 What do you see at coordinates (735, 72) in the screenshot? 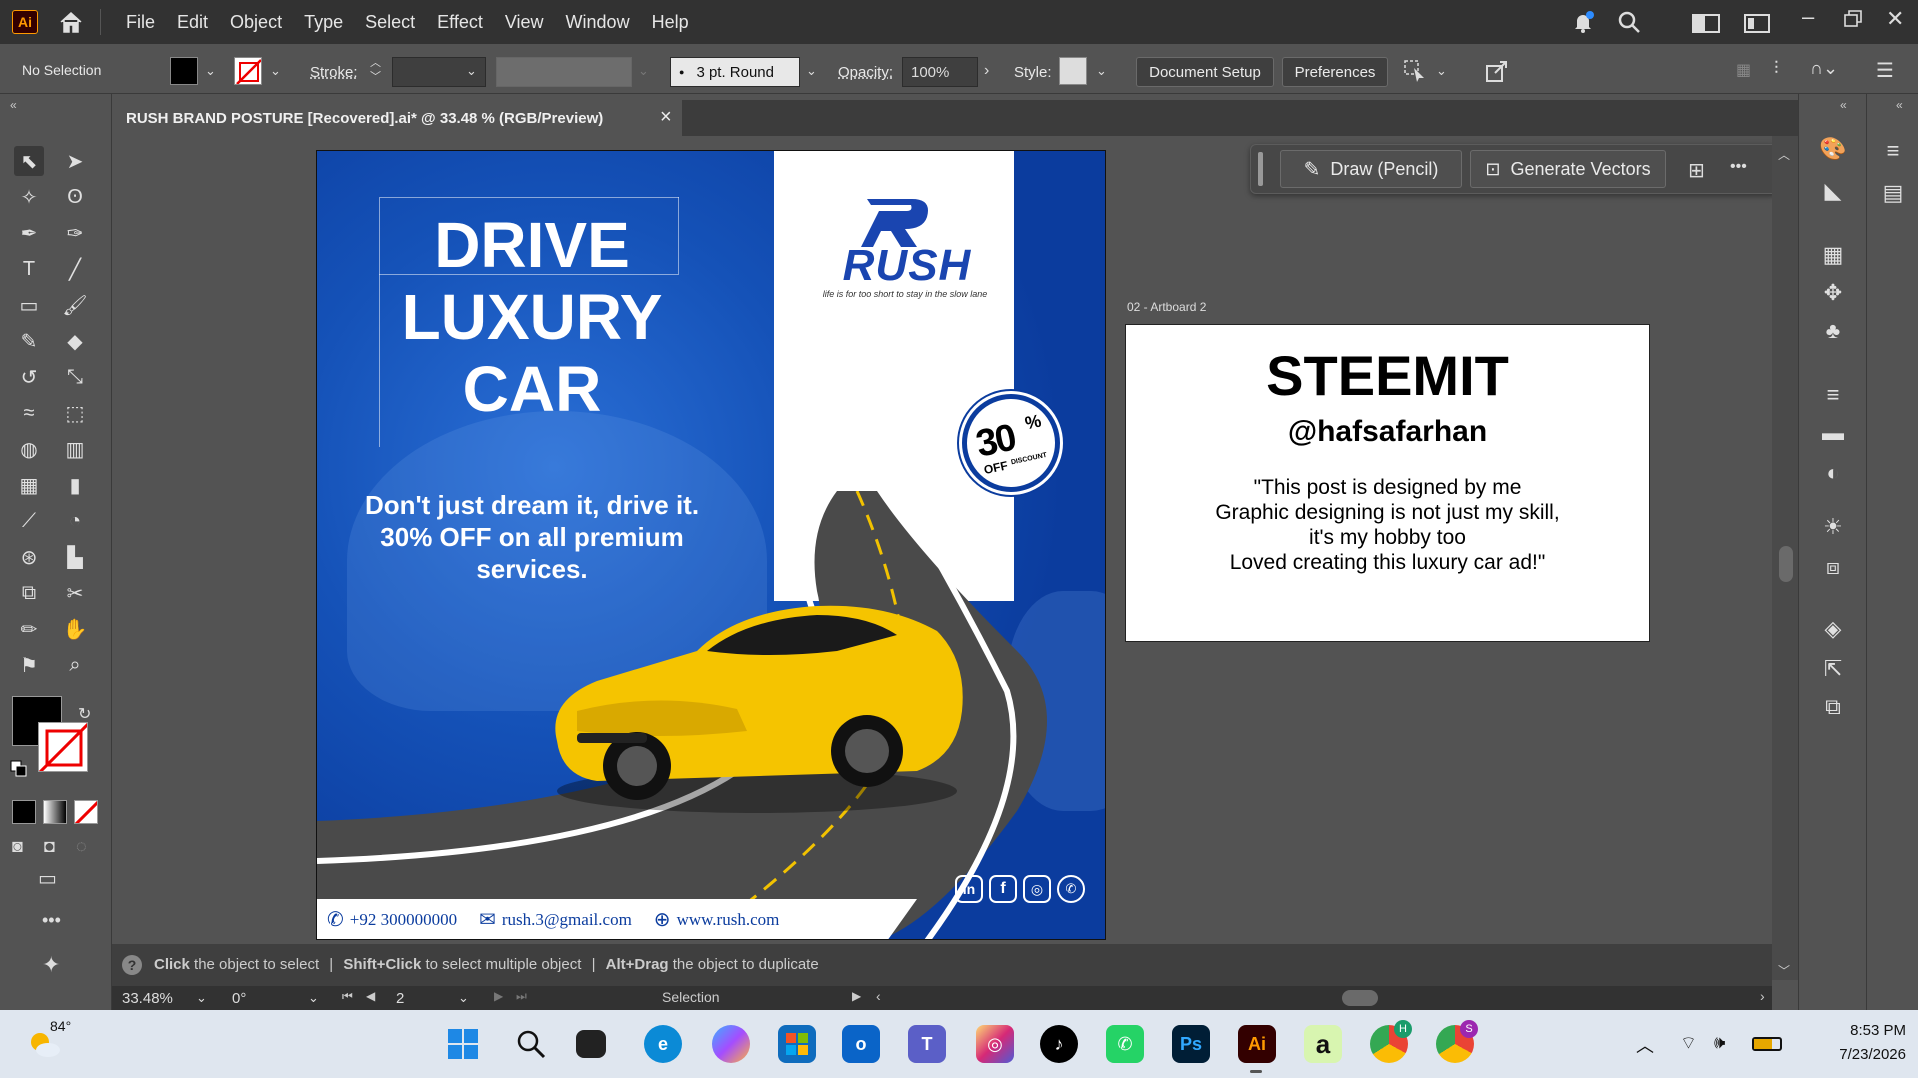
I see `brush-definition: ● 3 pt. Round` at bounding box center [735, 72].